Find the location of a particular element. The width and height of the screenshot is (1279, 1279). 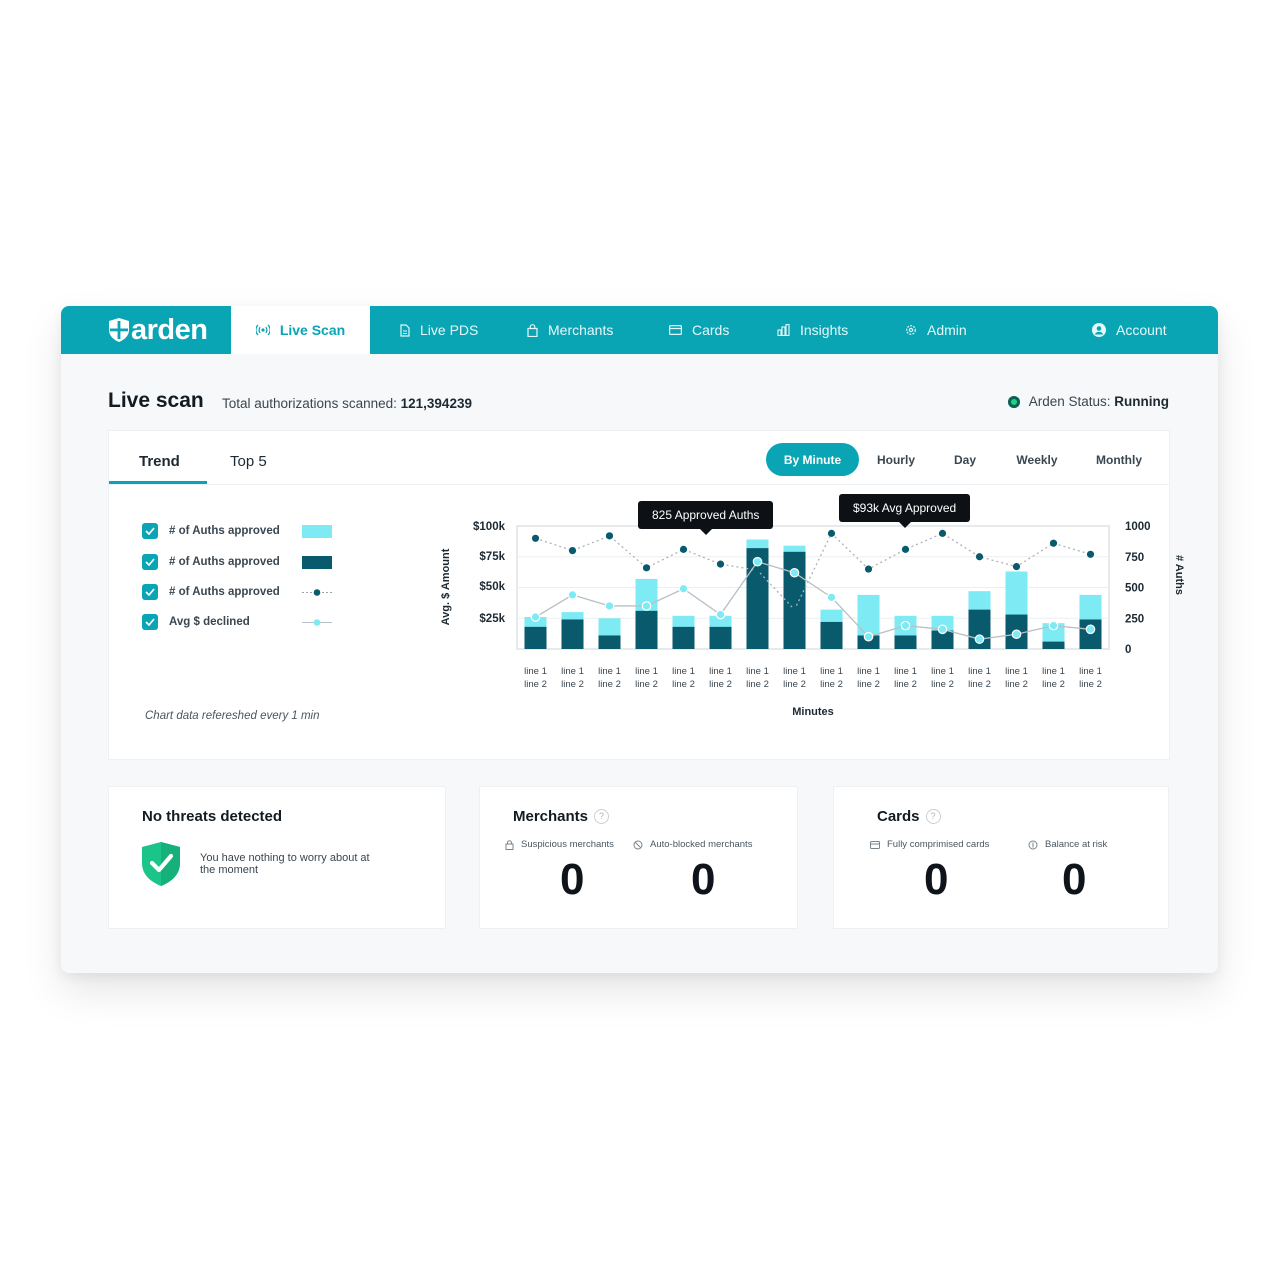

y-tick-label-left: $100k is located at coordinates (489, 527).